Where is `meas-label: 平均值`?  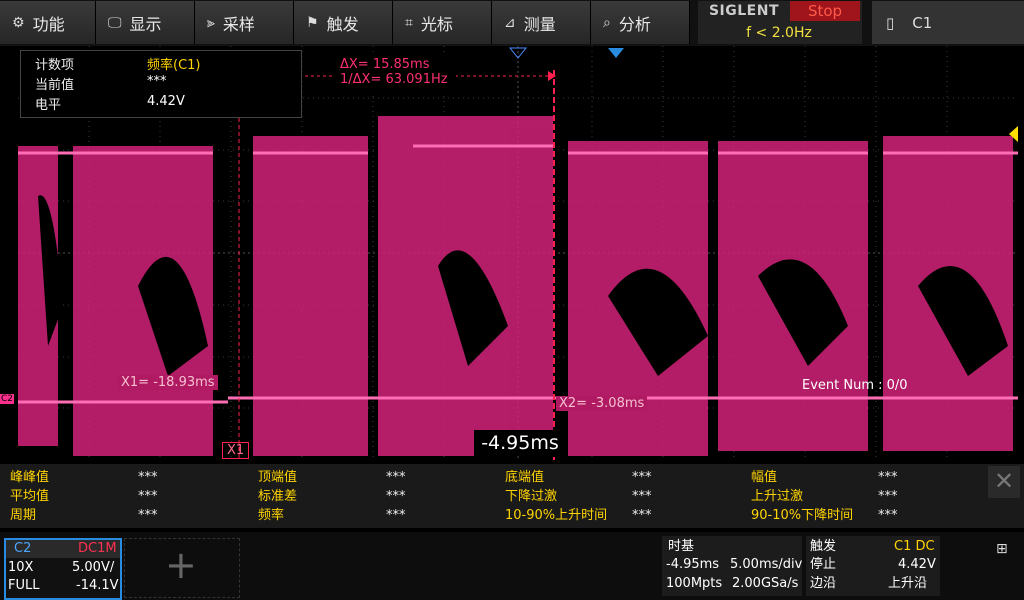 meas-label: 平均值 is located at coordinates (30, 496).